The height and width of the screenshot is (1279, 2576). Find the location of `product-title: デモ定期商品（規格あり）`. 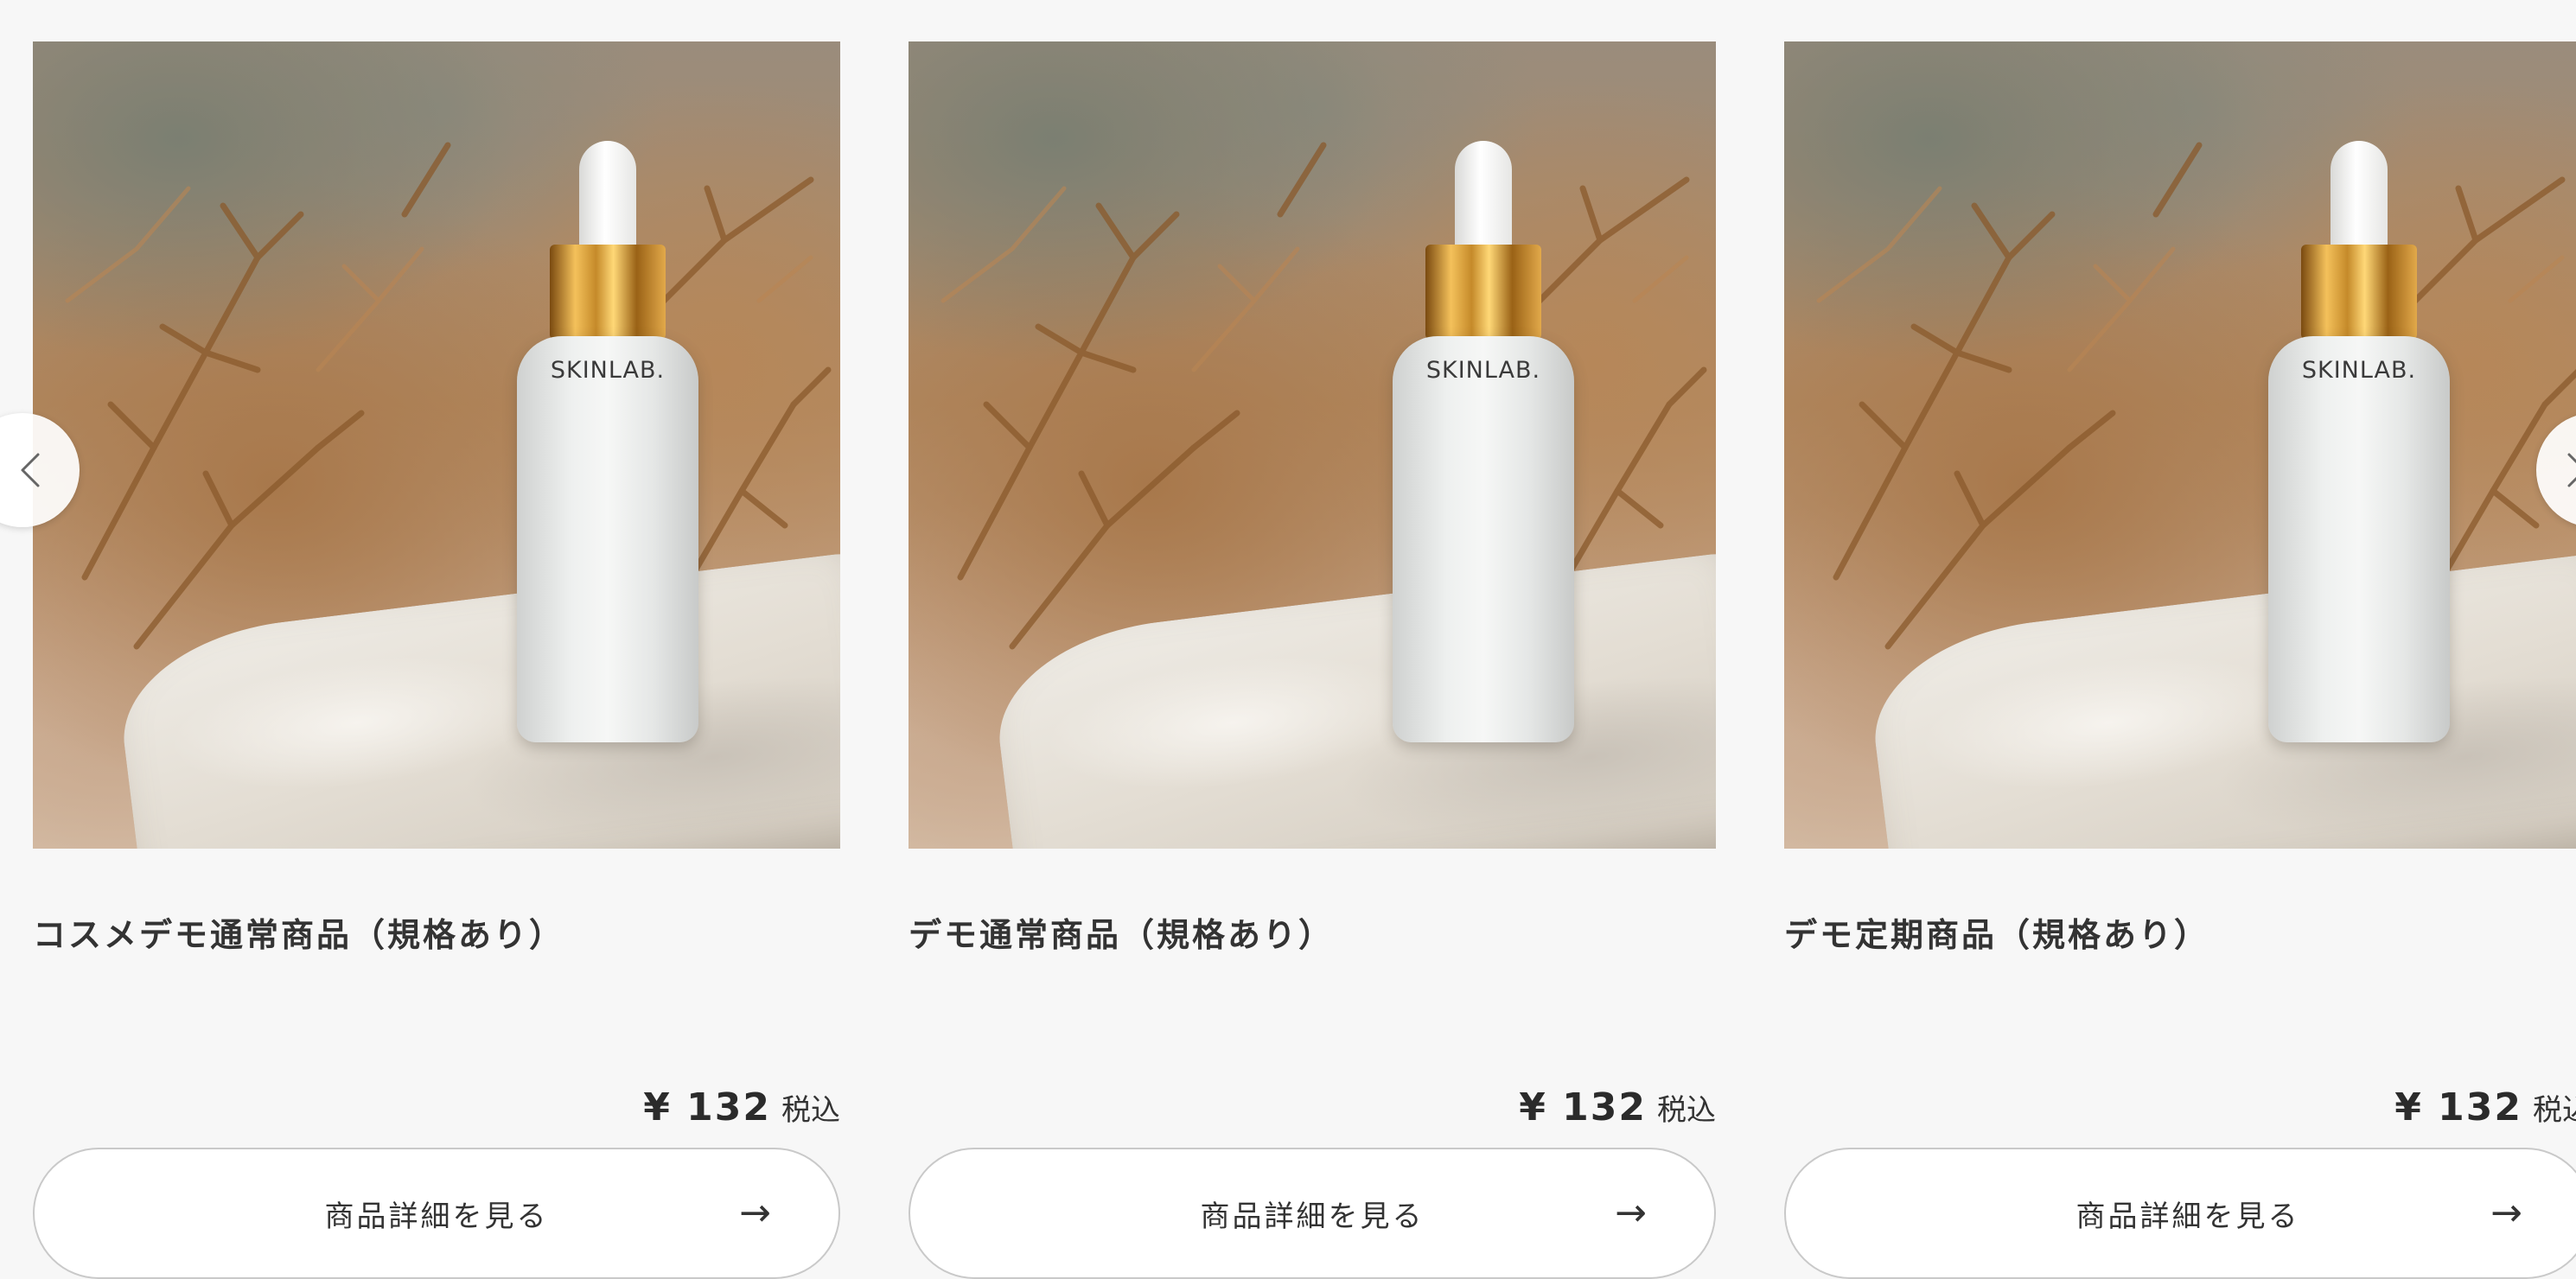

product-title: デモ定期商品（規格あり） is located at coordinates (2180, 932).